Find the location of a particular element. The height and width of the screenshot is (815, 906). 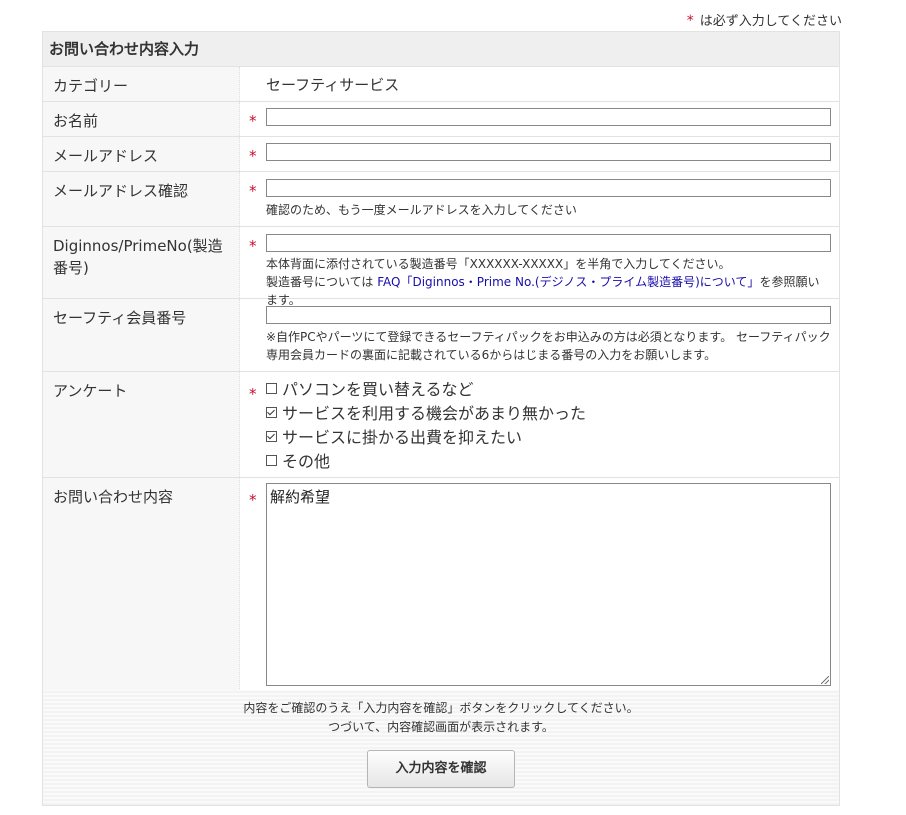

email-label: メールアドレス is located at coordinates (141, 154).